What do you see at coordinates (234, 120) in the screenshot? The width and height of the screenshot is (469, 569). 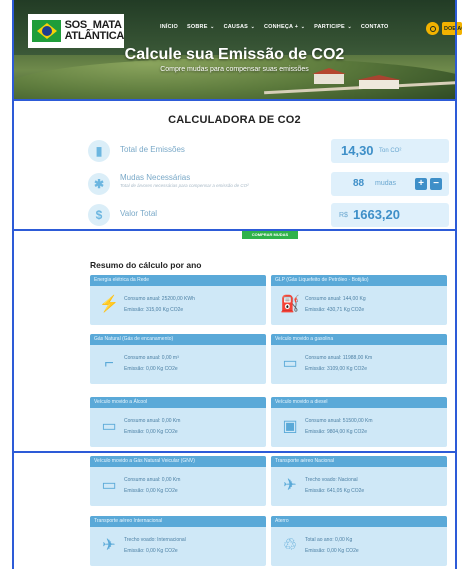 I see `calculator-title: CALCULADORA DE CO2` at bounding box center [234, 120].